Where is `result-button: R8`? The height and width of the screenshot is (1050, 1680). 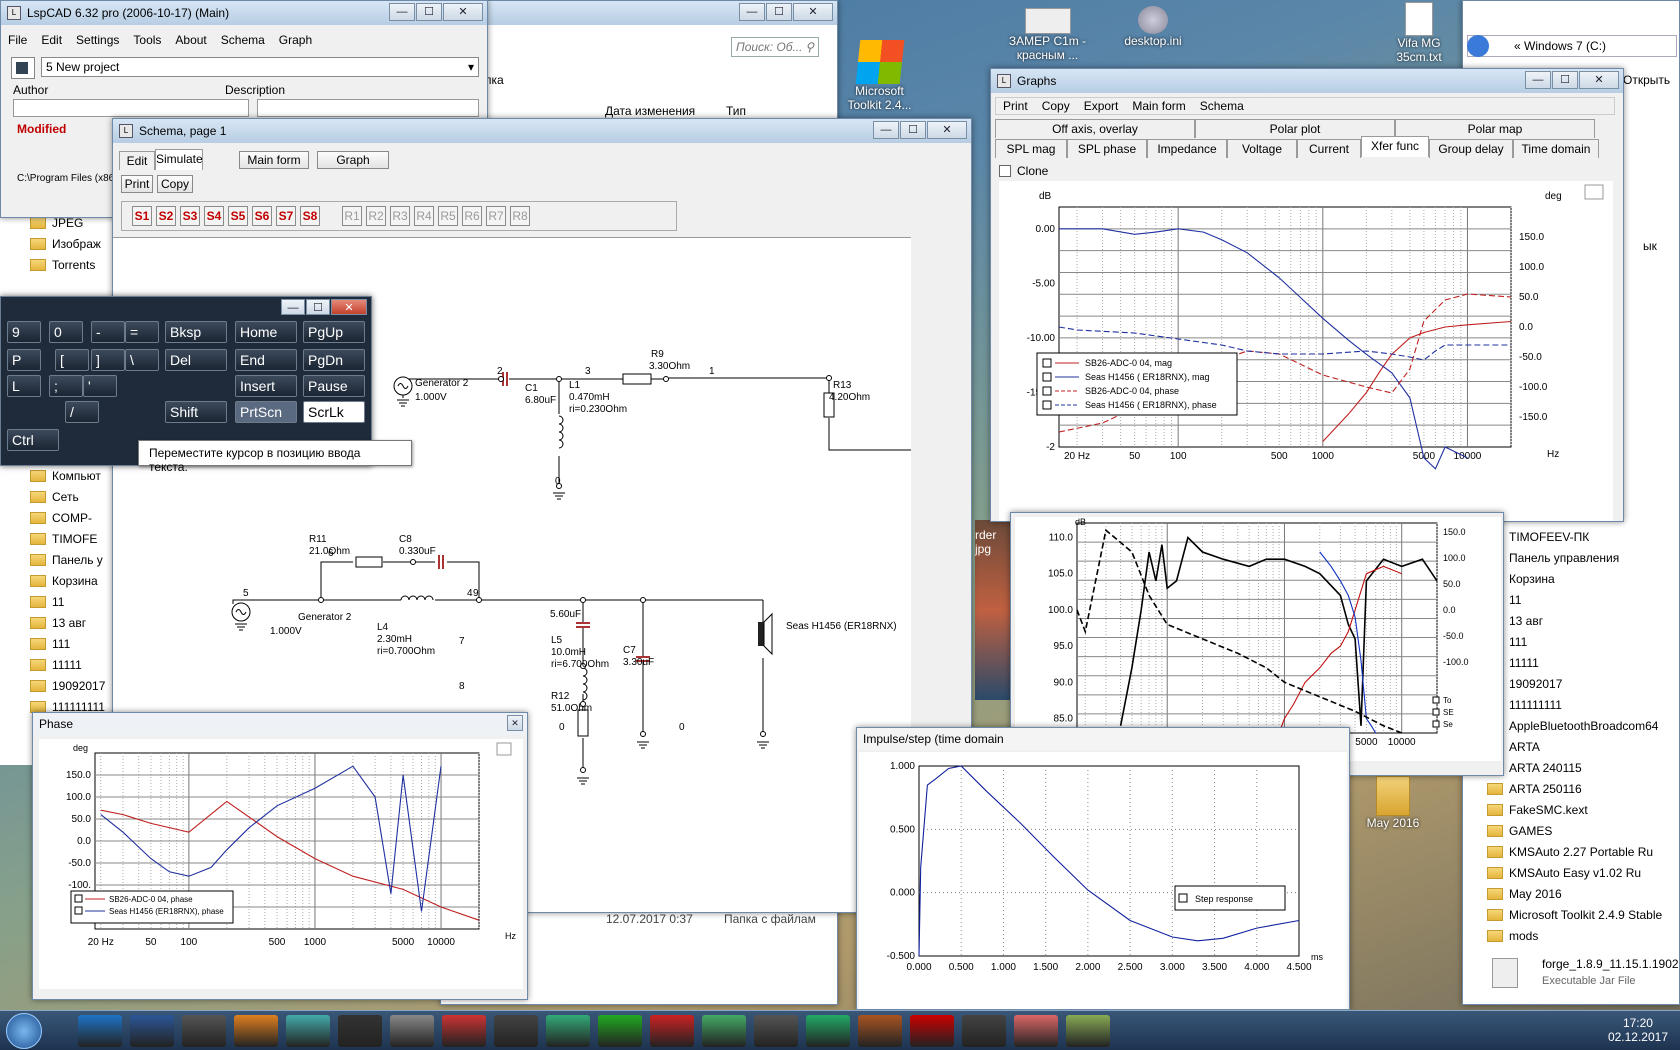
result-button: R8 is located at coordinates (520, 216).